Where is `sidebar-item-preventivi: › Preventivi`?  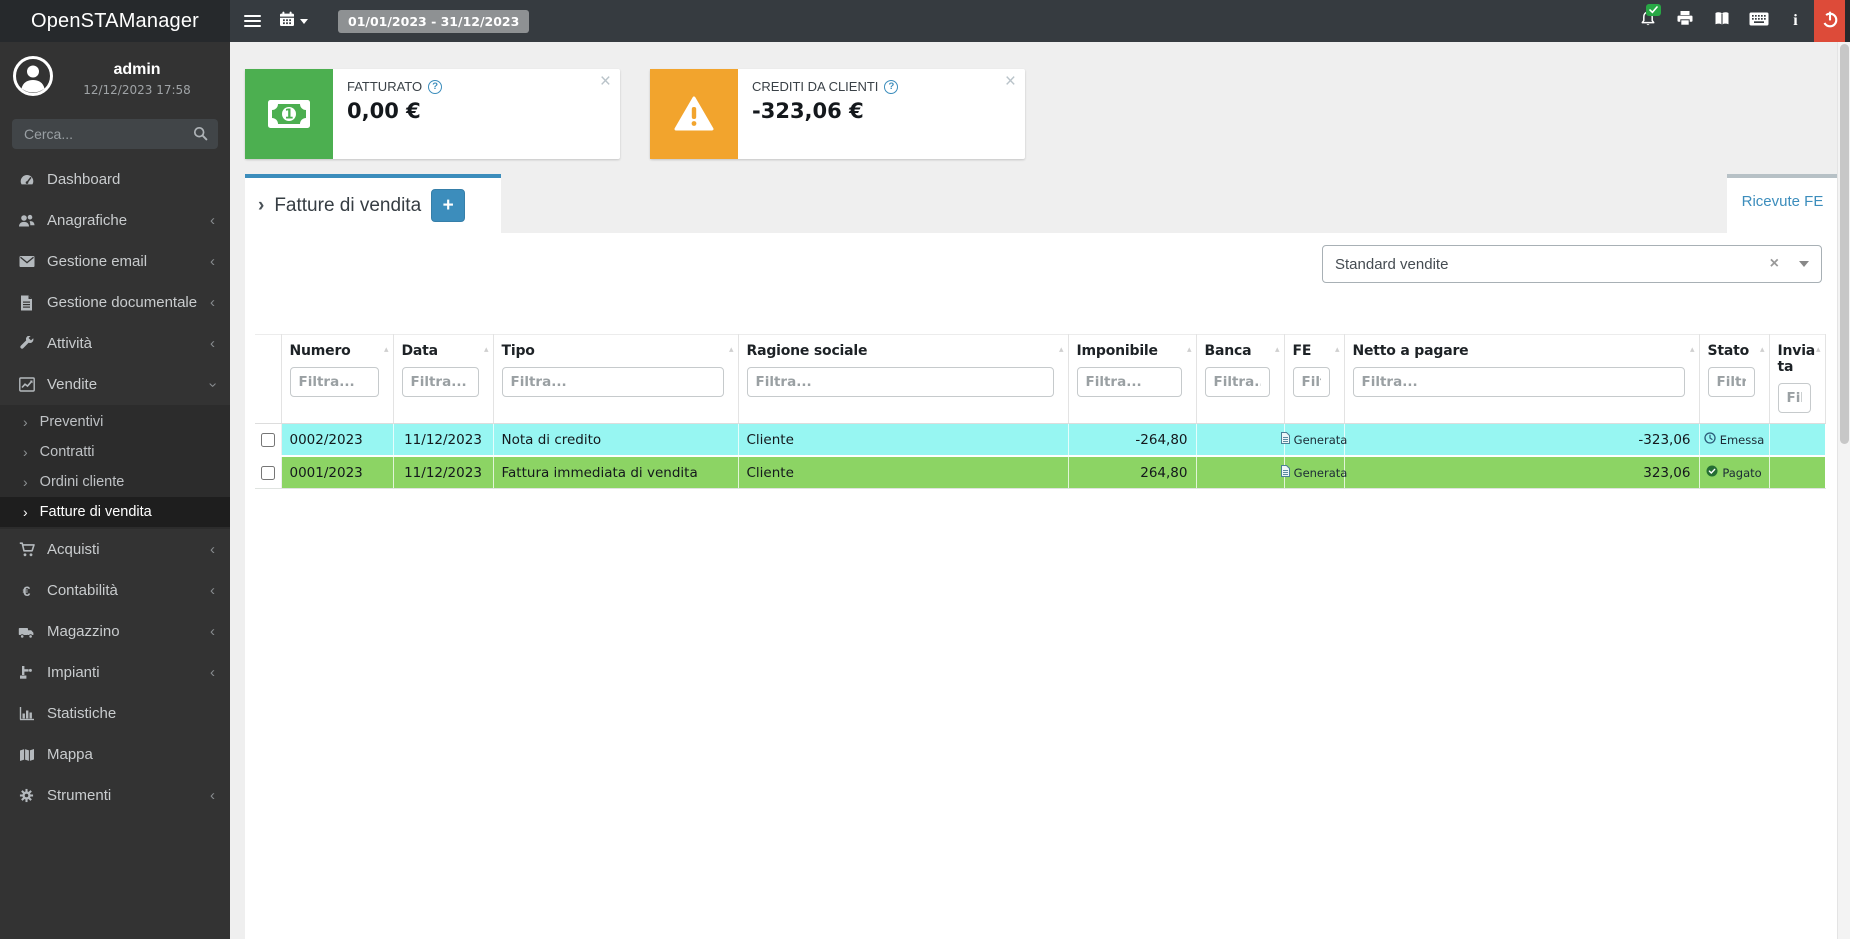
sidebar-item-preventivi: › Preventivi is located at coordinates (115, 422).